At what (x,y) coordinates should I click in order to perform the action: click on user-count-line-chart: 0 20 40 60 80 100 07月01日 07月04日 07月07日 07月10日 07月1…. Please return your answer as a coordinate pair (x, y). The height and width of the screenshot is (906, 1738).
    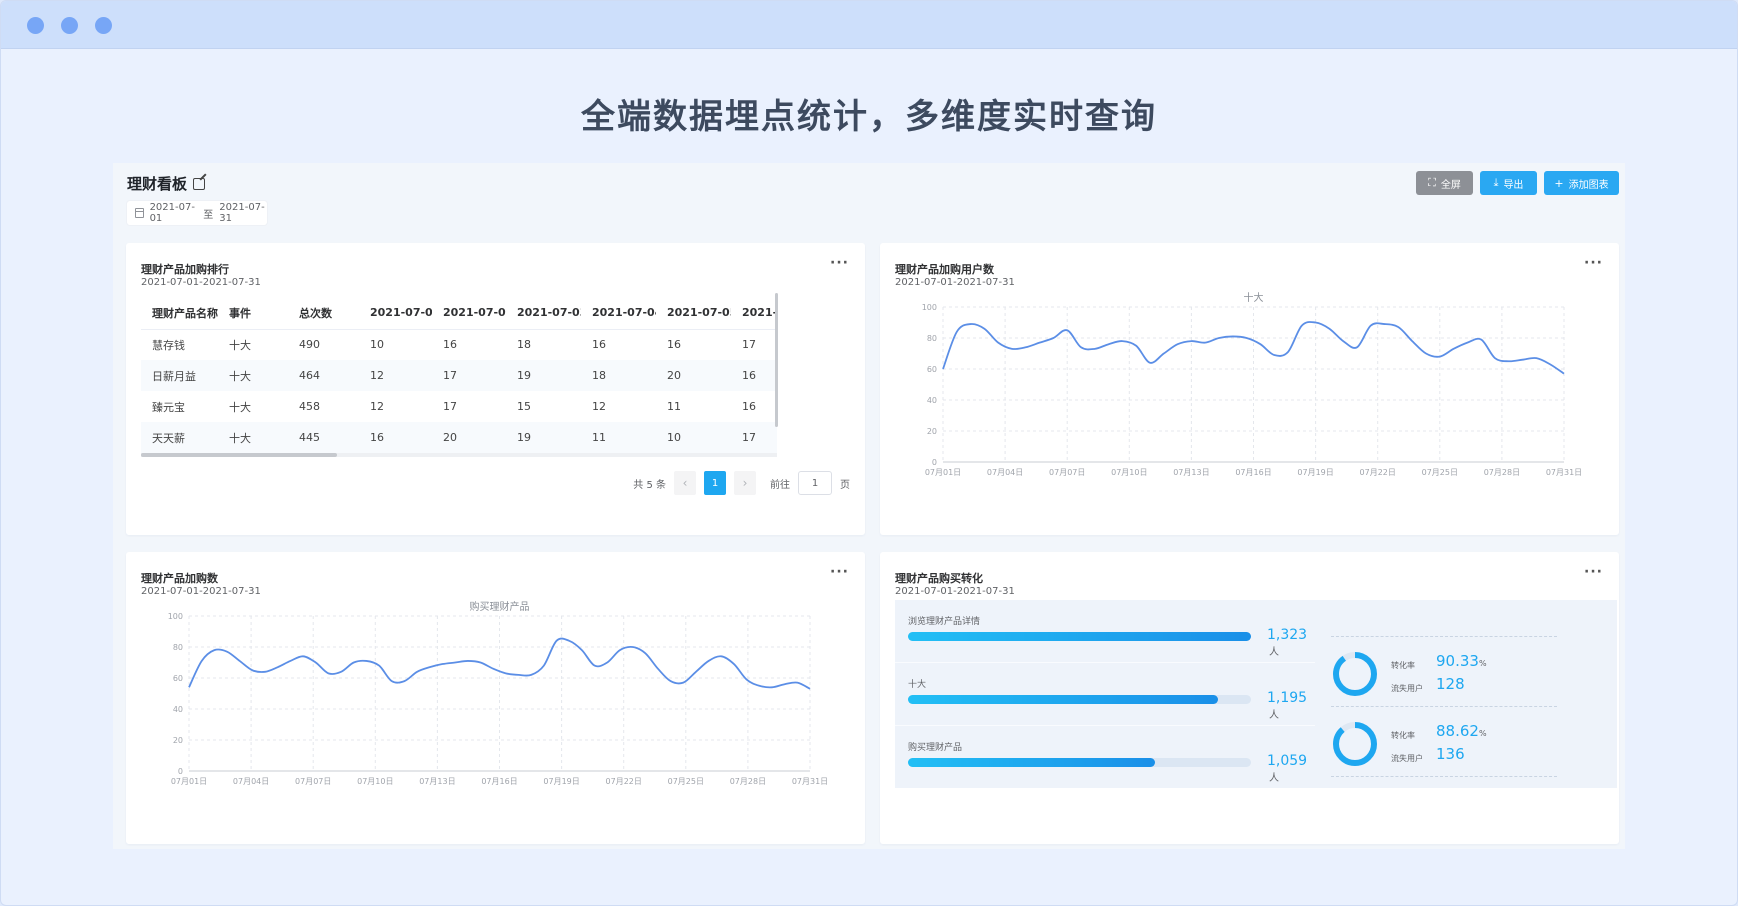
    Looking at the image, I should click on (1252, 384).